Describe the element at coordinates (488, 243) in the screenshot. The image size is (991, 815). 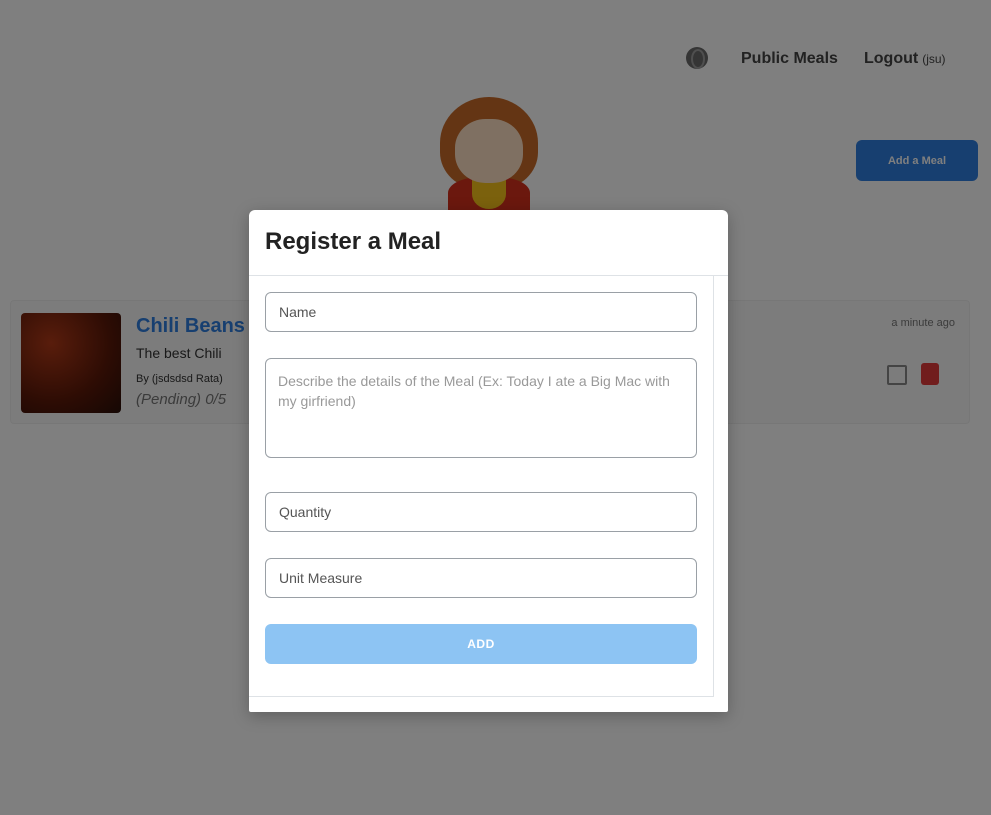
I see `modal-header: Register a Meal` at that location.